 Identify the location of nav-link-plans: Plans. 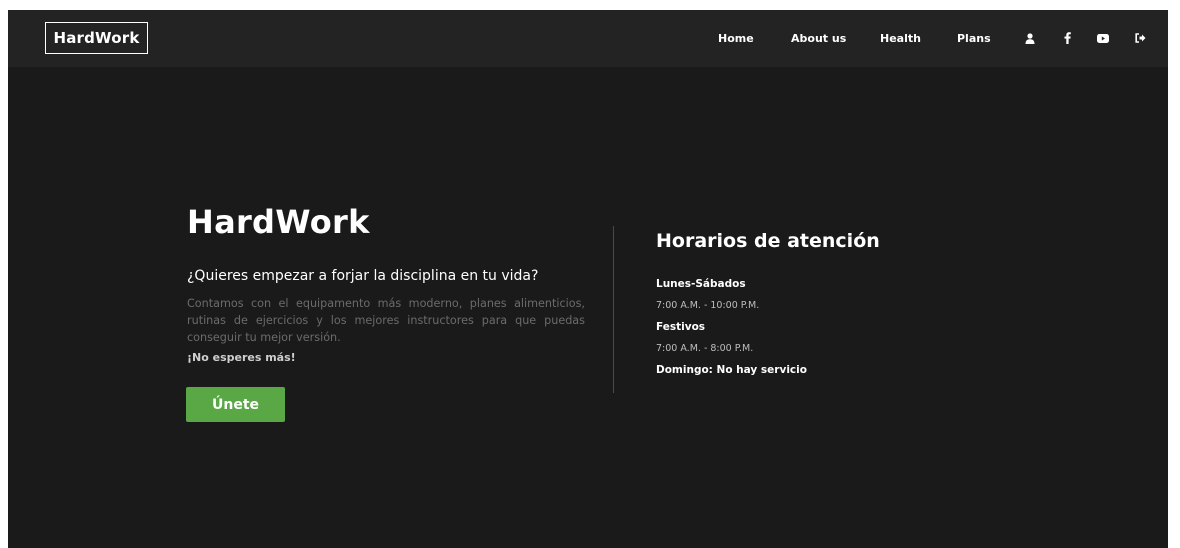
(974, 38).